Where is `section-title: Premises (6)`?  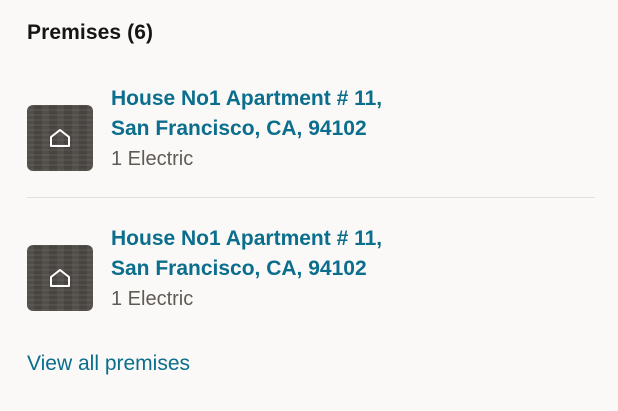 section-title: Premises (6) is located at coordinates (90, 32).